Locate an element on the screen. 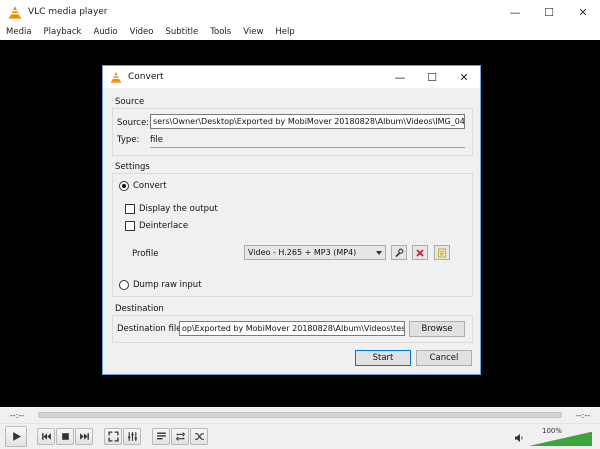 The height and width of the screenshot is (449, 600). convert-radio is located at coordinates (124, 186).